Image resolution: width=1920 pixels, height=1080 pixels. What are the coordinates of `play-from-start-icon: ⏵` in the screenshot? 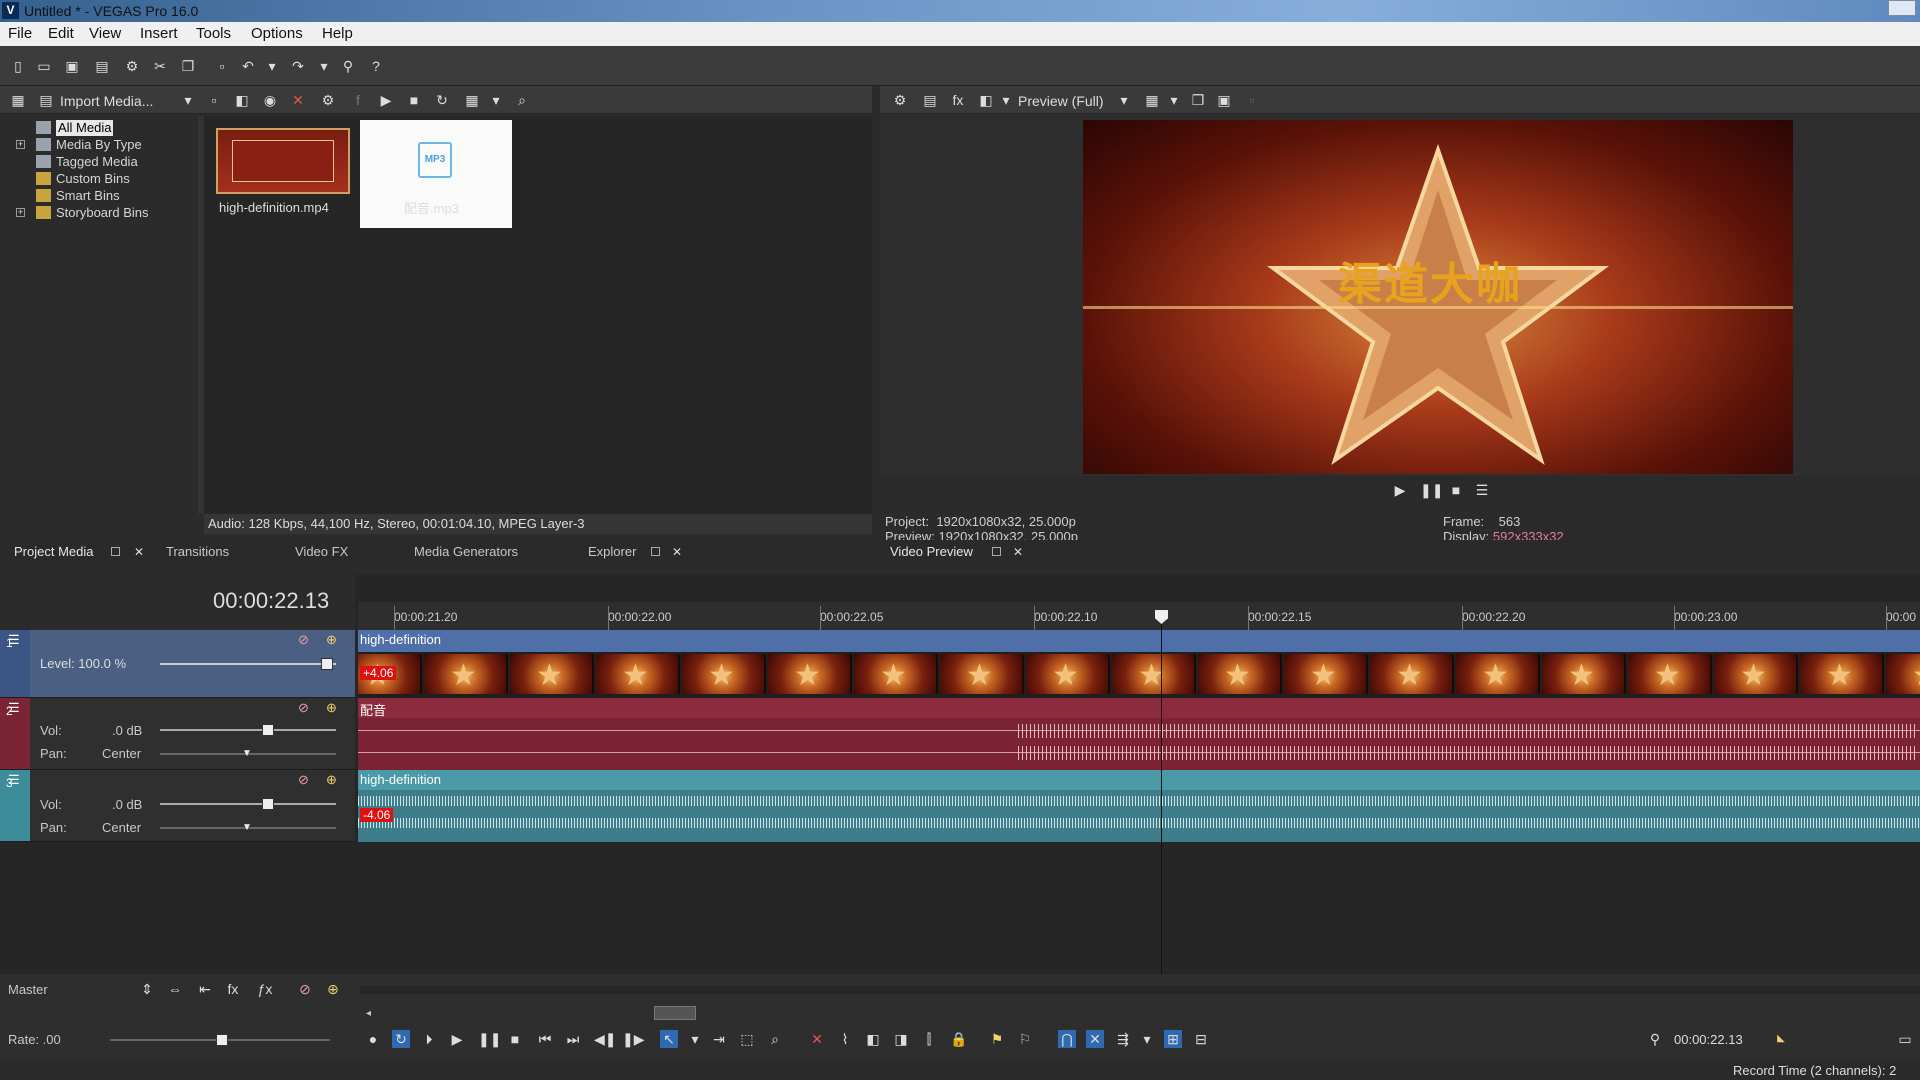 It's located at (429, 1039).